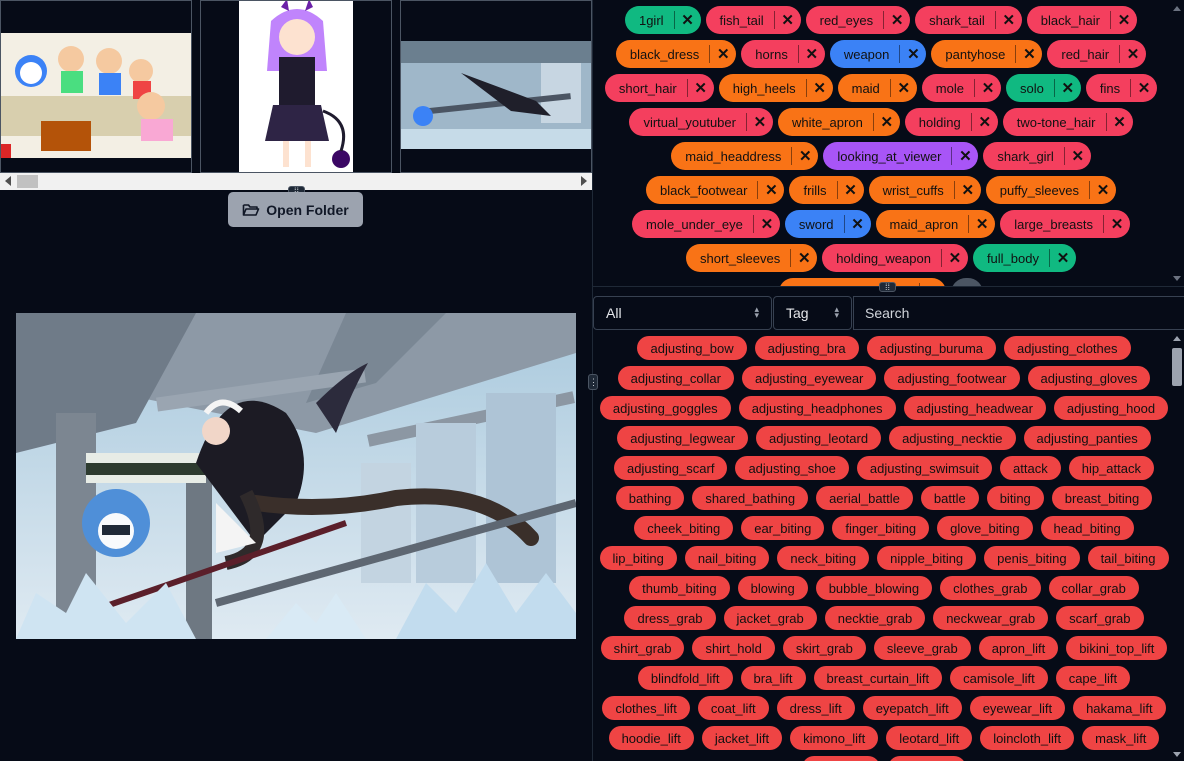 This screenshot has height=761, width=1184. What do you see at coordinates (1015, 498) in the screenshot?
I see `tag-option: biting` at bounding box center [1015, 498].